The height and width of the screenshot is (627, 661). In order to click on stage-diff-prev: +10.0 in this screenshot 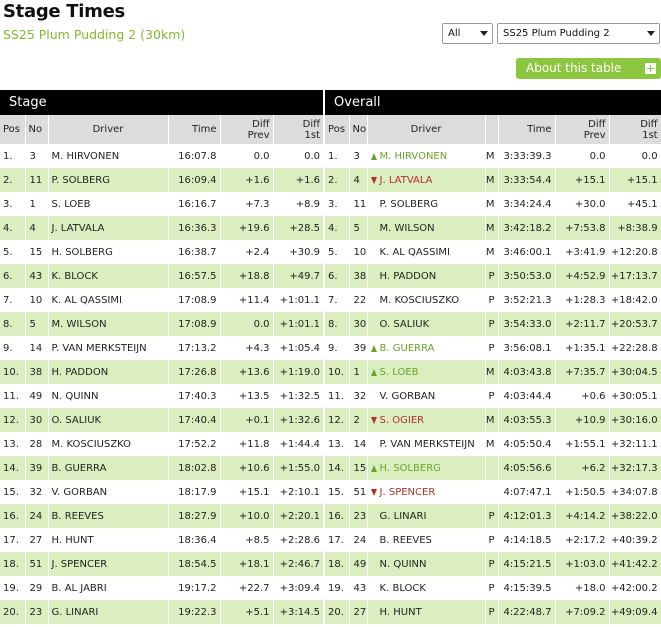, I will do `click(247, 516)`.